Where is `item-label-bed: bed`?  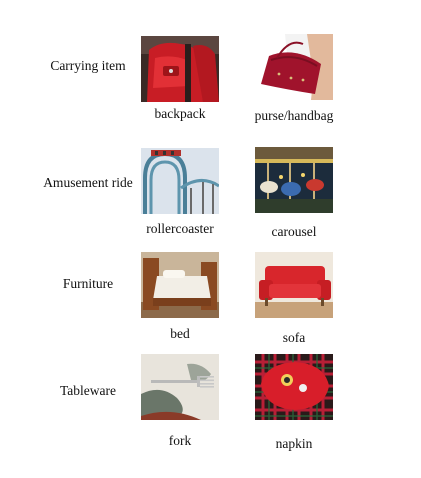
item-label-bed: bed is located at coordinates (180, 333).